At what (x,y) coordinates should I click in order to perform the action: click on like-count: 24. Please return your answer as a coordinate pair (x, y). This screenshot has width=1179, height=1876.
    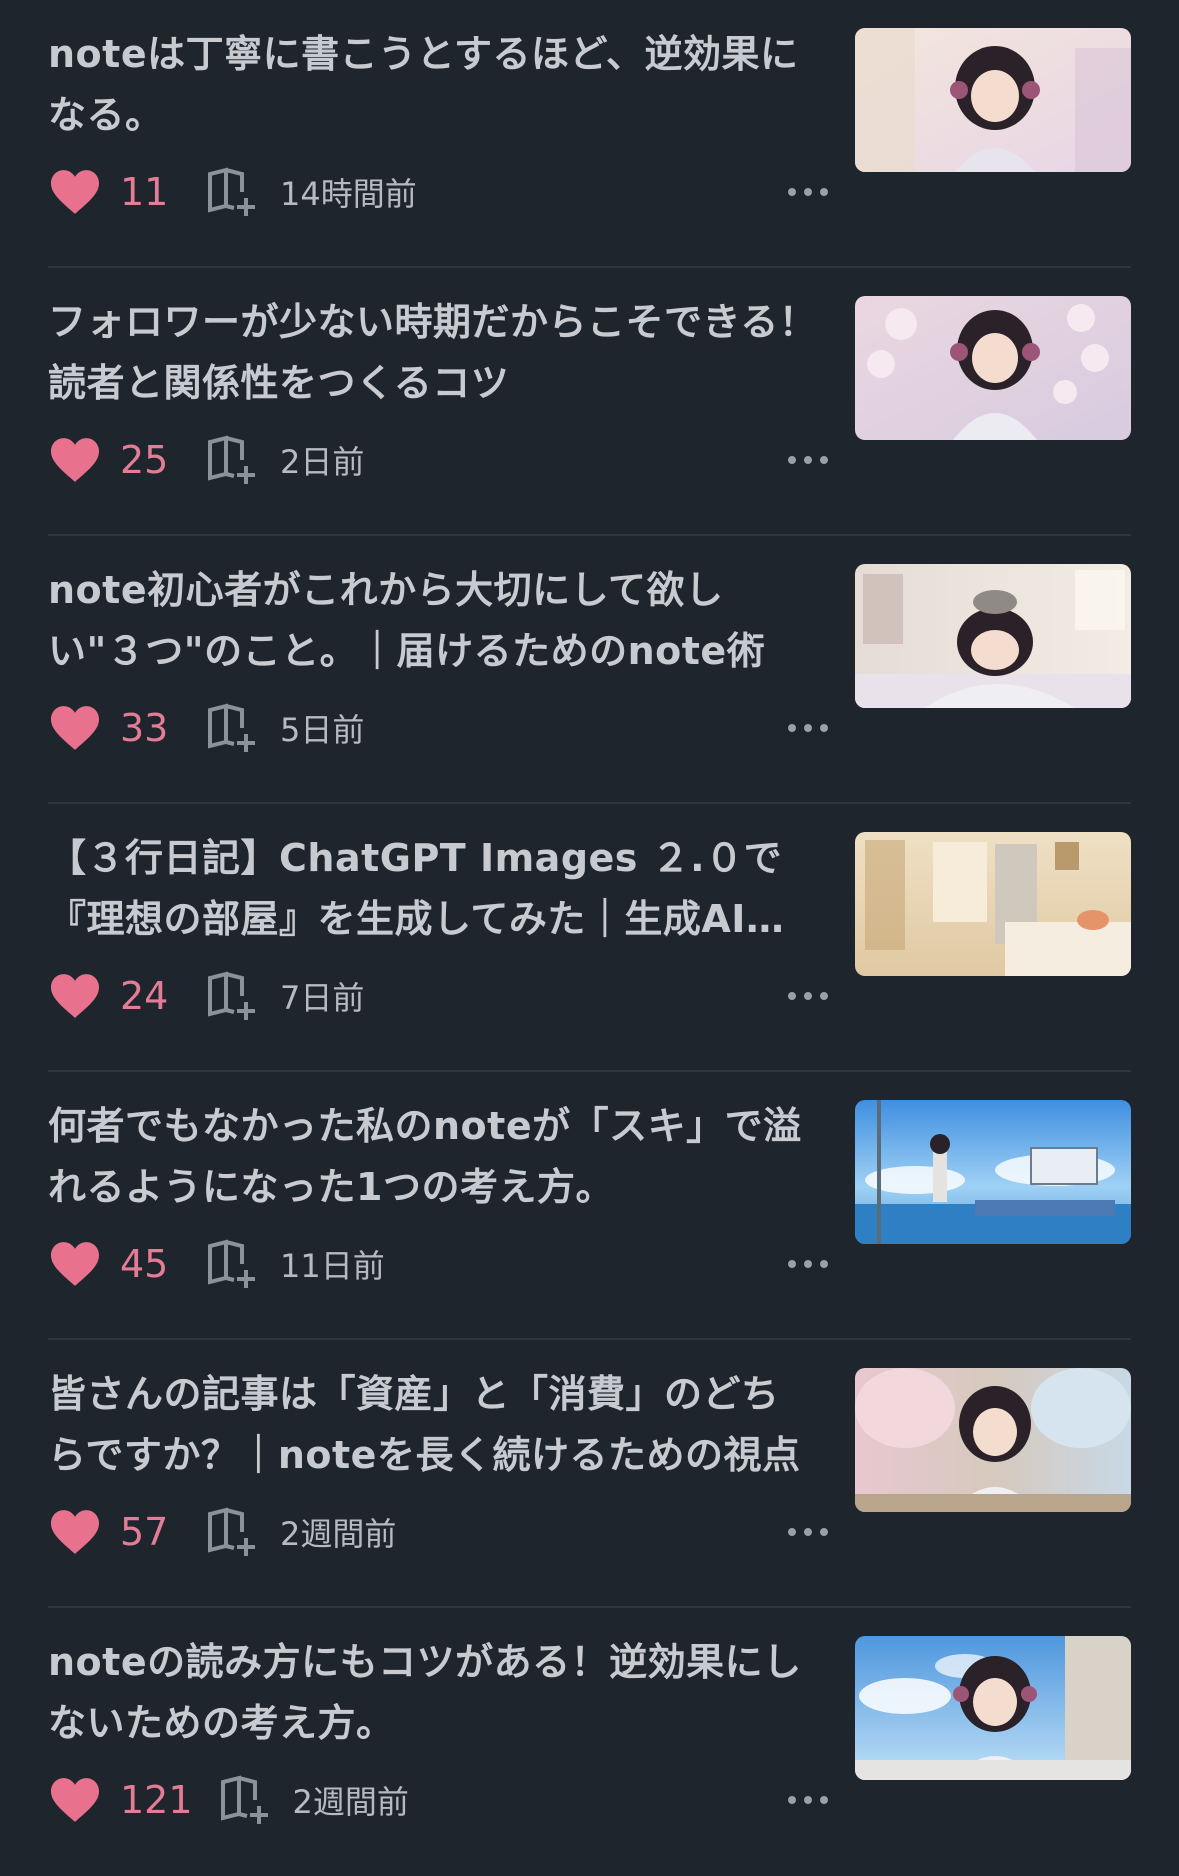
    Looking at the image, I should click on (144, 996).